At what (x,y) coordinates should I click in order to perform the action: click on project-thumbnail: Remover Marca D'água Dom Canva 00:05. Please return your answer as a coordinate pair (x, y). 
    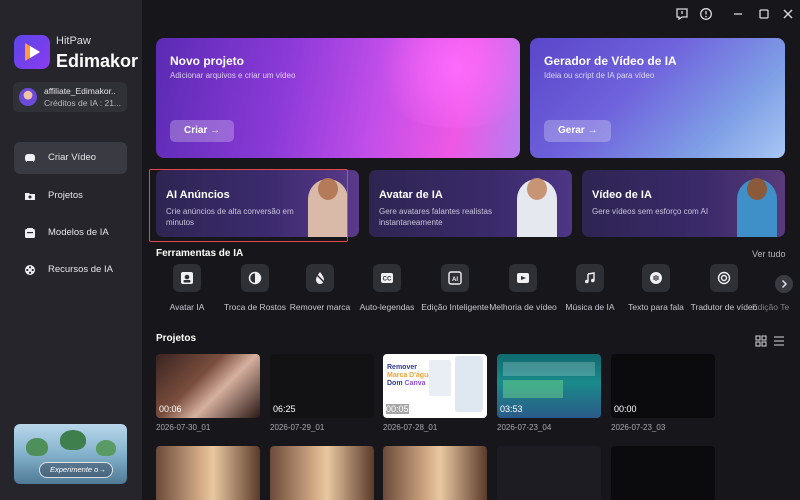
    Looking at the image, I should click on (435, 386).